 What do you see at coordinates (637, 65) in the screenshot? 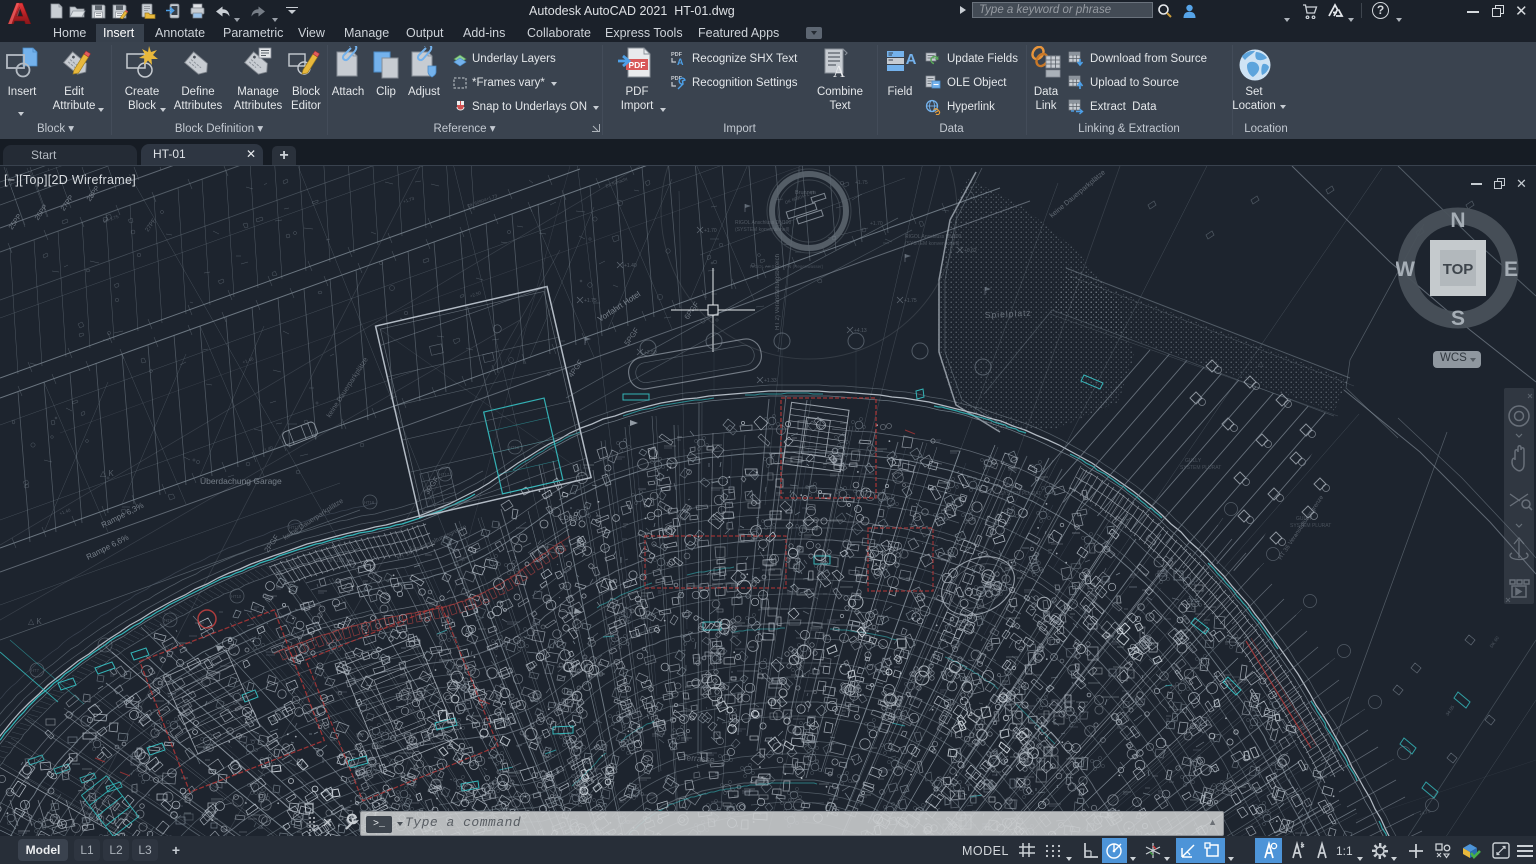
I see `svg-text: PDF` at bounding box center [637, 65].